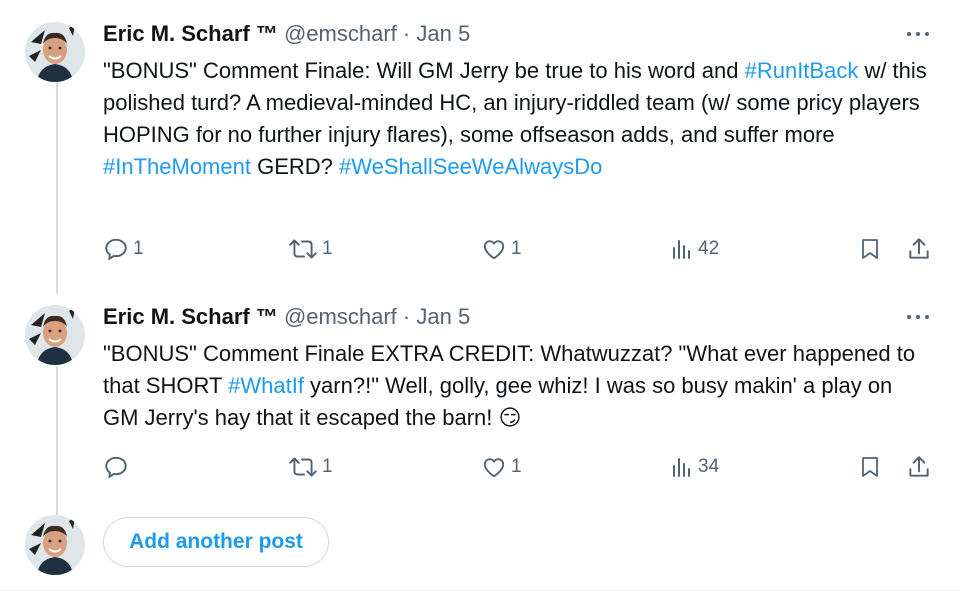 The image size is (960, 600). What do you see at coordinates (216, 542) in the screenshot?
I see `add-another-post-button: Add another post` at bounding box center [216, 542].